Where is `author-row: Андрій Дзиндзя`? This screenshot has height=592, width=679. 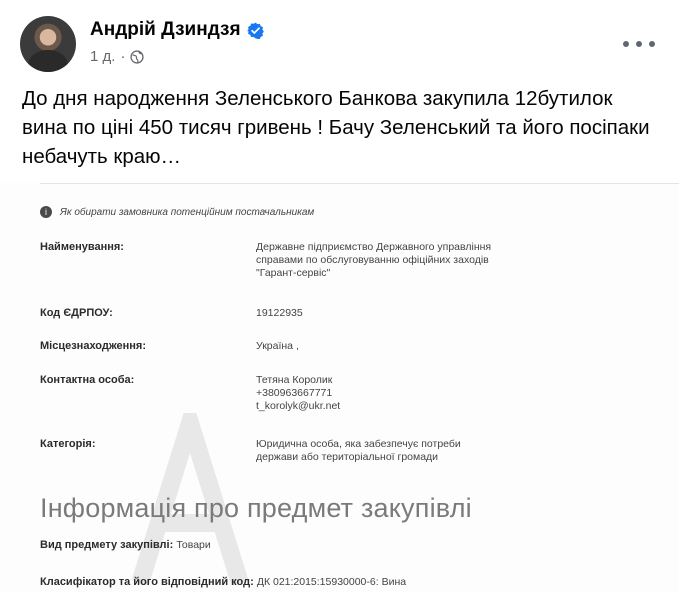 author-row: Андрій Дзиндзя is located at coordinates (177, 30).